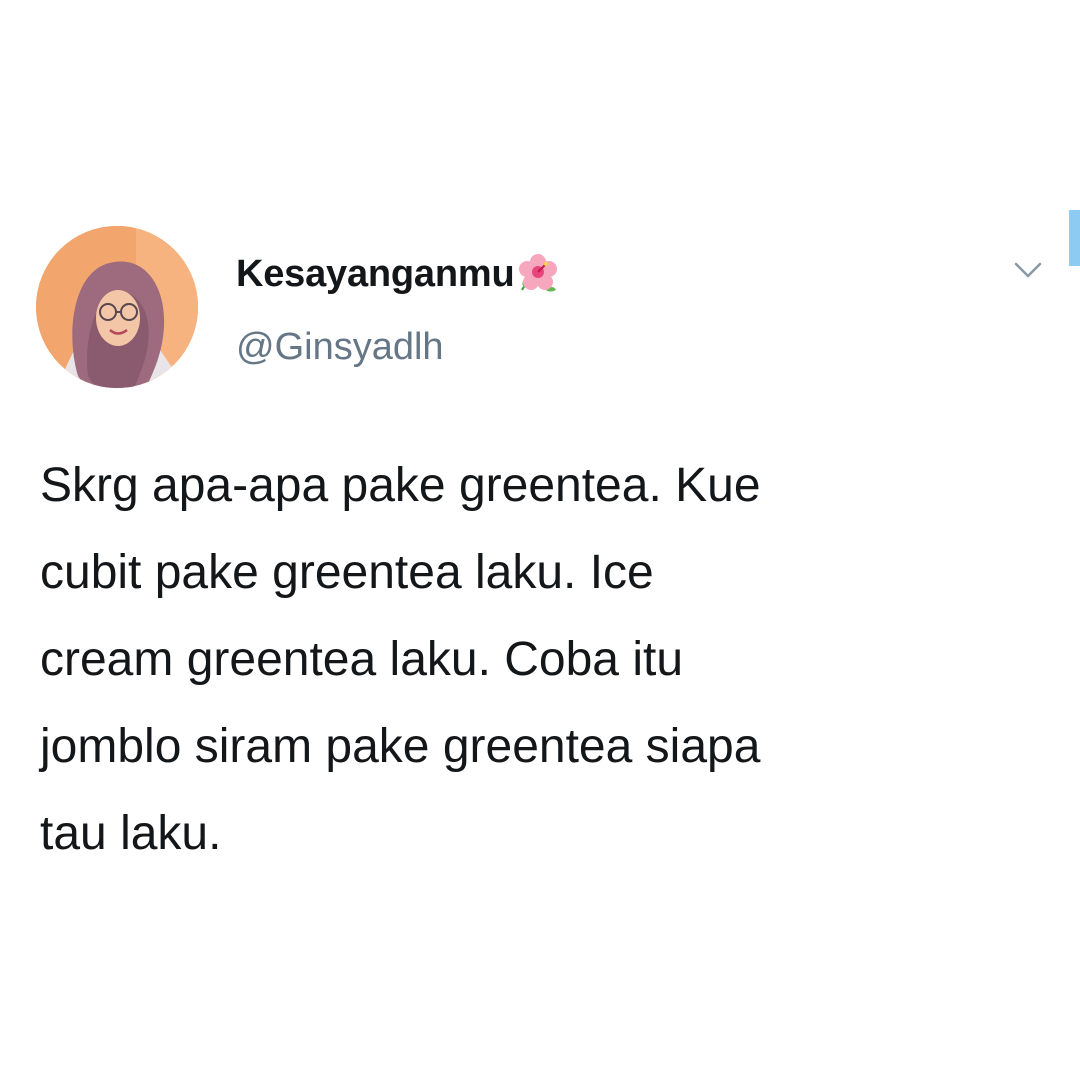  I want to click on avatar-image, so click(117, 307).